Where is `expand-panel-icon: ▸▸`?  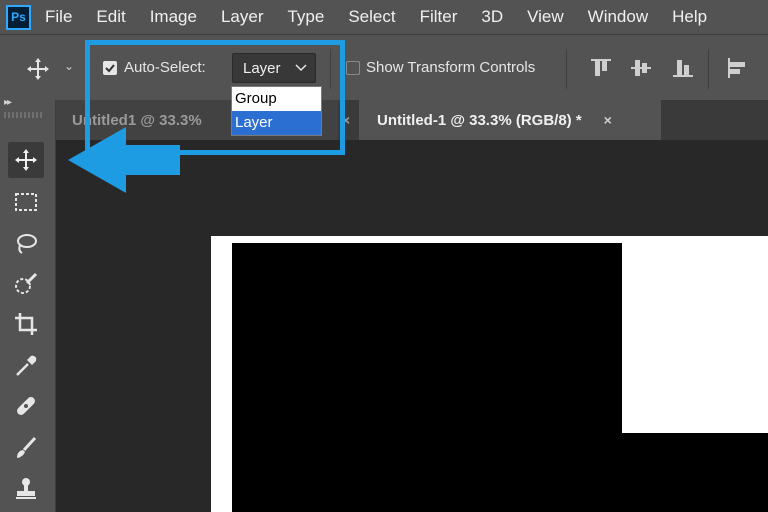
expand-panel-icon: ▸▸ is located at coordinates (8, 102).